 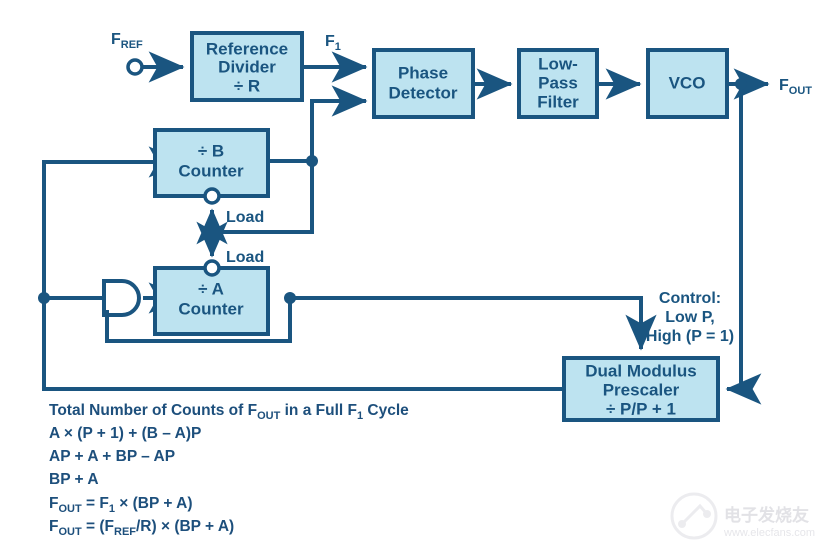 What do you see at coordinates (247, 85) in the screenshot?
I see `reference-divider-line3: ÷ R` at bounding box center [247, 85].